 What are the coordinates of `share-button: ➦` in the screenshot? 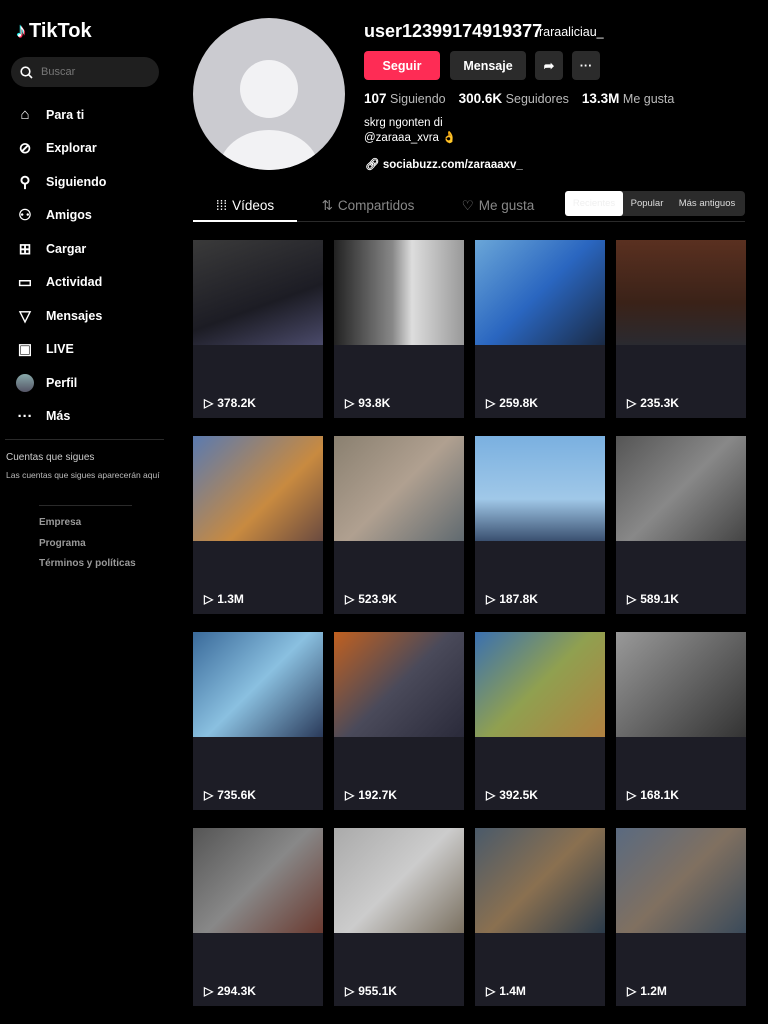 It's located at (549, 65).